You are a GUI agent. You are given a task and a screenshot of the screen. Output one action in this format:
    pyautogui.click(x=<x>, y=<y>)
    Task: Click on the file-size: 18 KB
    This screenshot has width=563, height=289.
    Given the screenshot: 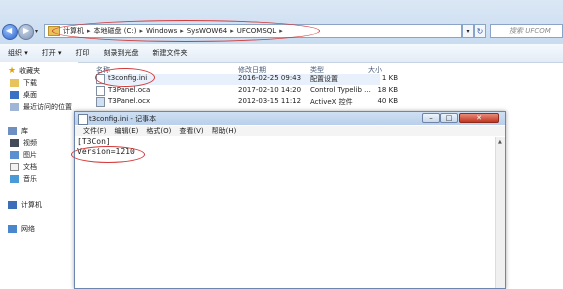 What is the action you would take?
    pyautogui.click(x=387, y=90)
    